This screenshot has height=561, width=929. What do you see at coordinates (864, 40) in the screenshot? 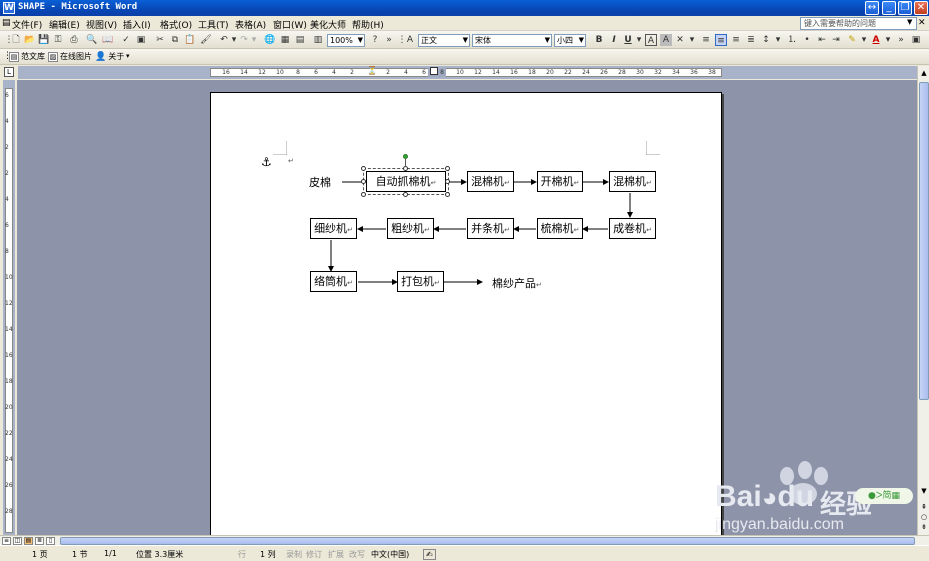
I see `highlight-dropdown-icon: ▾` at bounding box center [864, 40].